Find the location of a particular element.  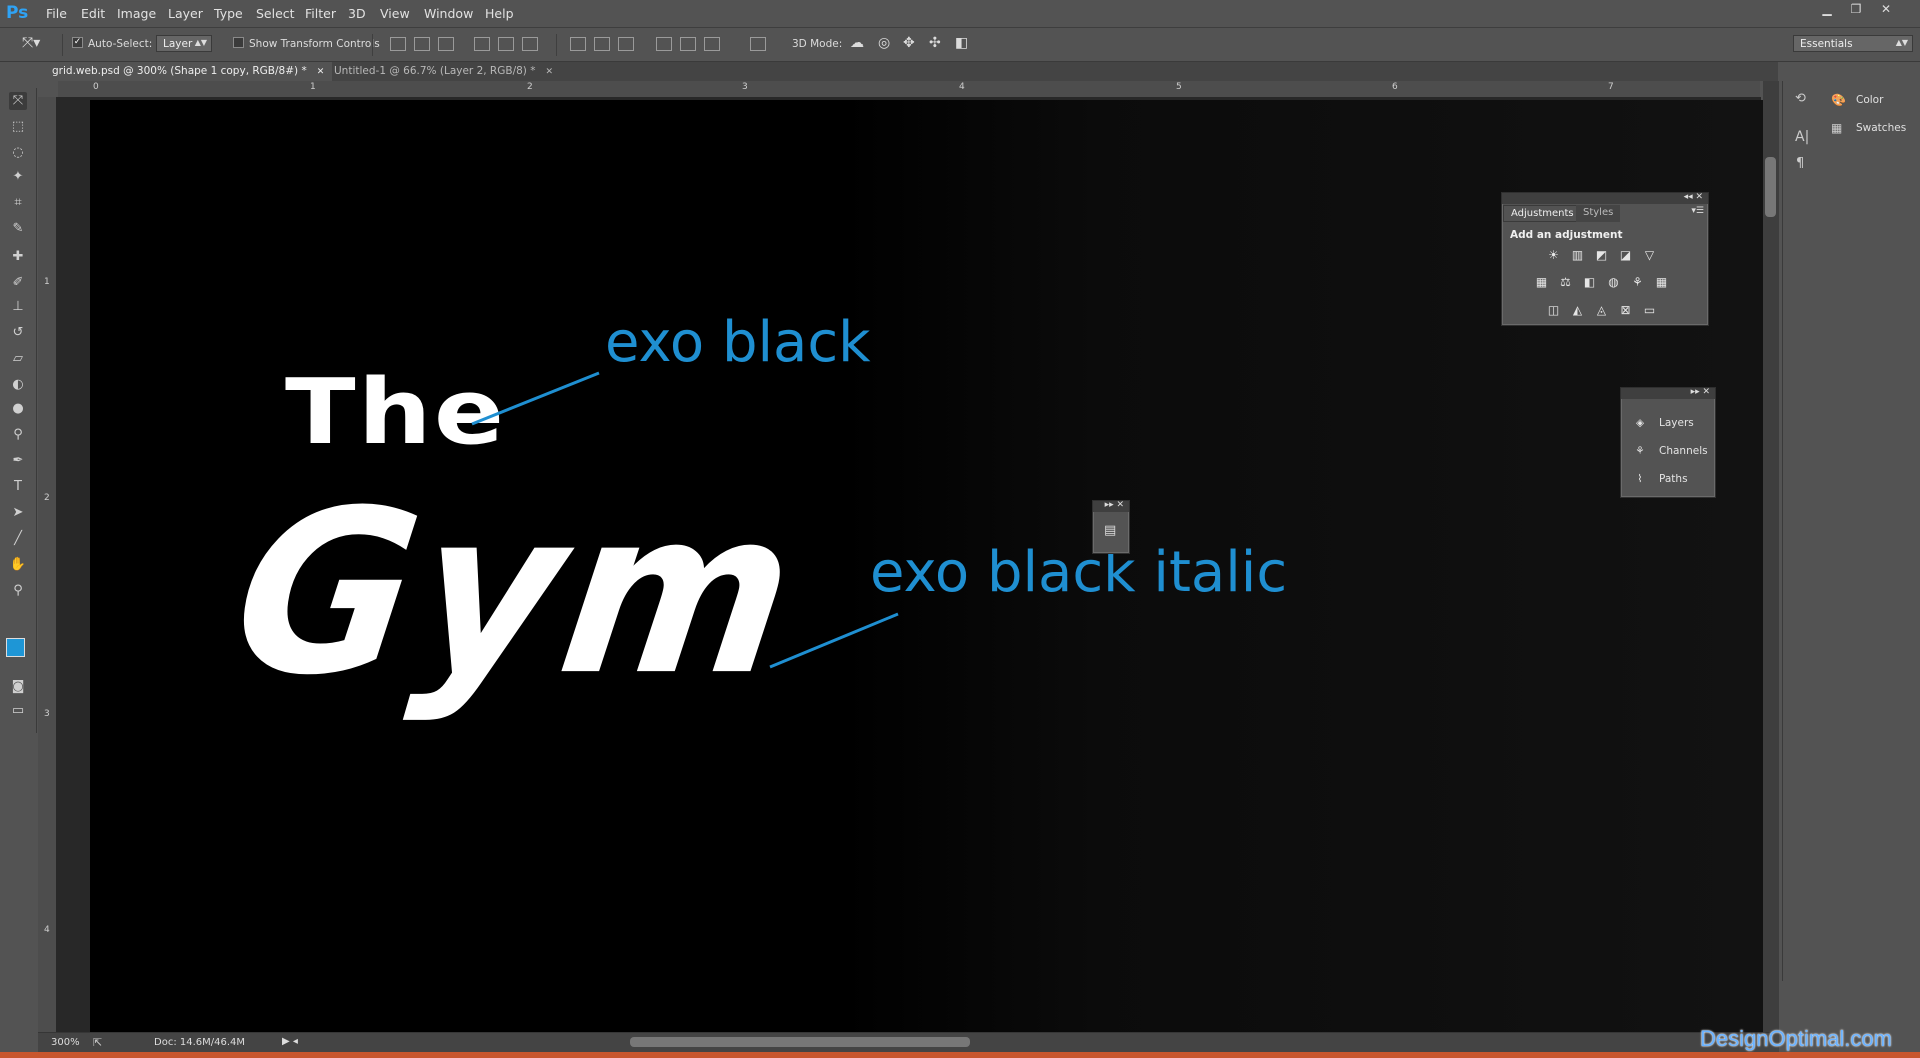

distribute-left-icon is located at coordinates (664, 44).